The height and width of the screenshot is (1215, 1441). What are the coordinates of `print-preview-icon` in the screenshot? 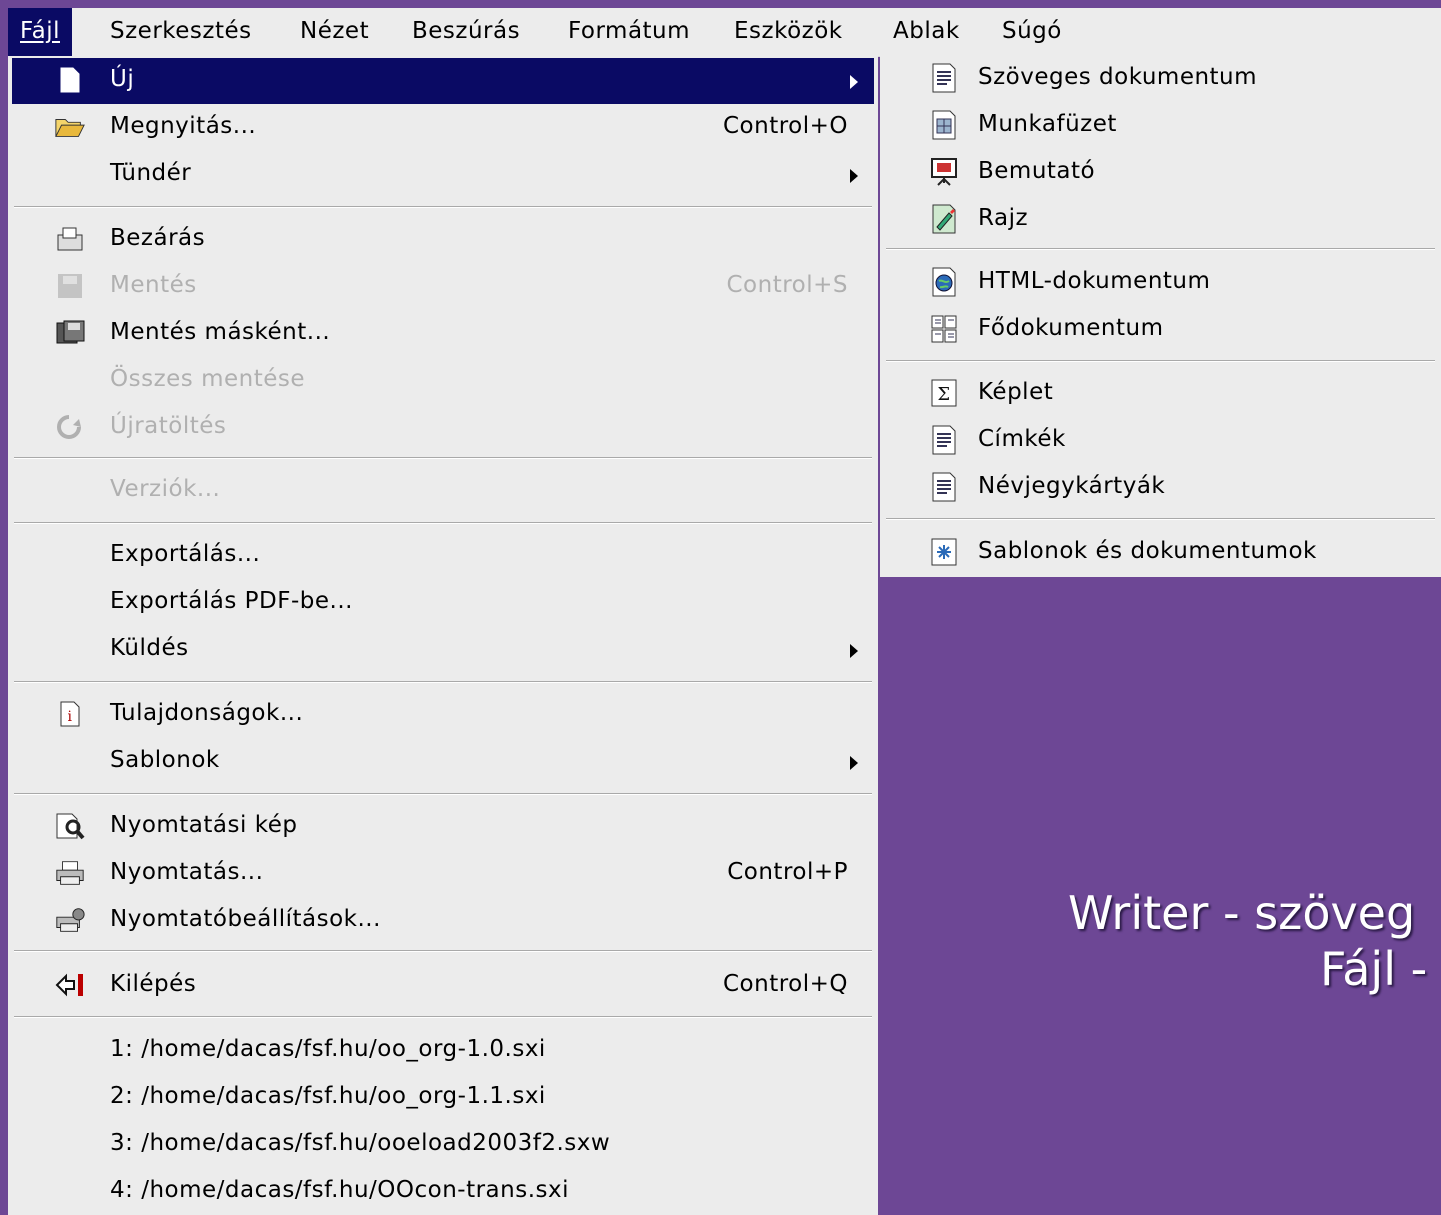 It's located at (70, 826).